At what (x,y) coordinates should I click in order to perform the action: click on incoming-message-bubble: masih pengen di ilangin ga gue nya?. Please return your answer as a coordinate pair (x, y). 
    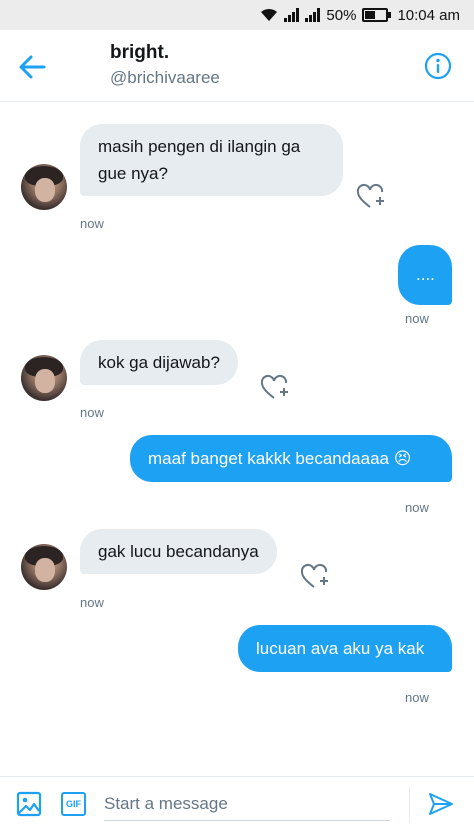
    Looking at the image, I should click on (211, 160).